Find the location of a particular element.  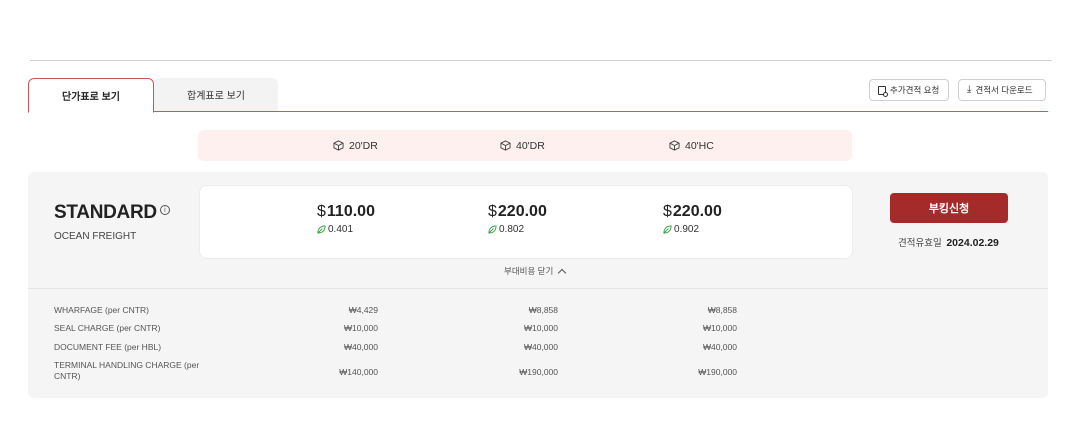

info-icon: i is located at coordinates (164, 210).